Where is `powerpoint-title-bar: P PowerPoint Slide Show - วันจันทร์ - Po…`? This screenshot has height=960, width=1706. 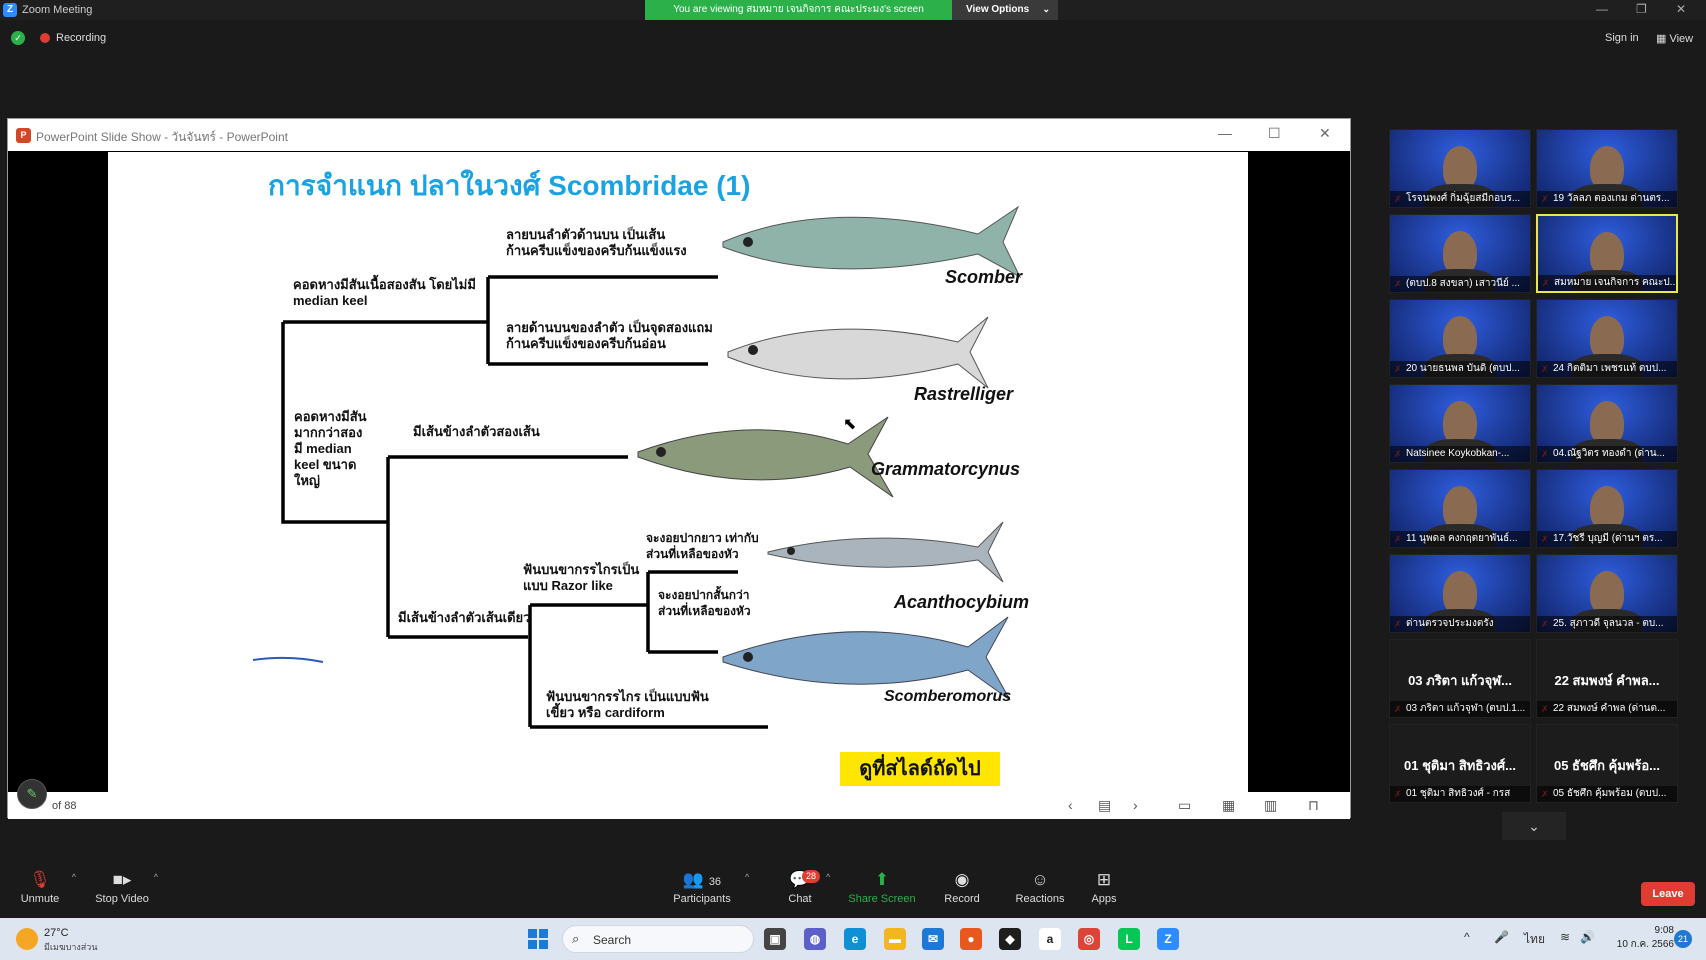 powerpoint-title-bar: P PowerPoint Slide Show - วันจันทร์ - Po… is located at coordinates (679, 135).